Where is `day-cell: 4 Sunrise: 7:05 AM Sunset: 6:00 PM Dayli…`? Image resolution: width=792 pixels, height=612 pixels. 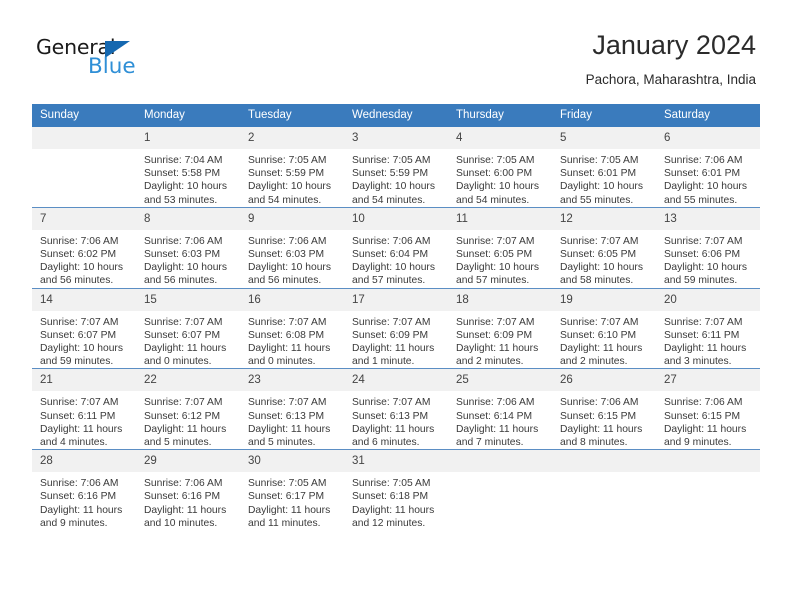 day-cell: 4 Sunrise: 7:05 AM Sunset: 6:00 PM Dayli… is located at coordinates (500, 167).